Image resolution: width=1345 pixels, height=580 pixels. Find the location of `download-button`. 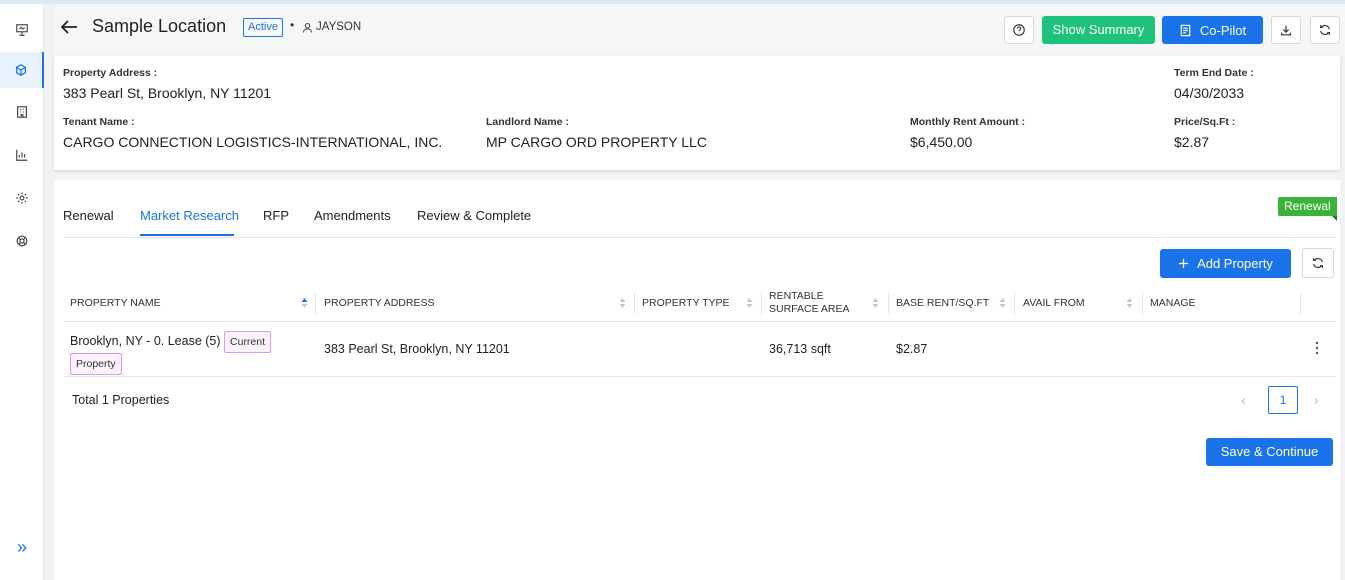

download-button is located at coordinates (1286, 30).